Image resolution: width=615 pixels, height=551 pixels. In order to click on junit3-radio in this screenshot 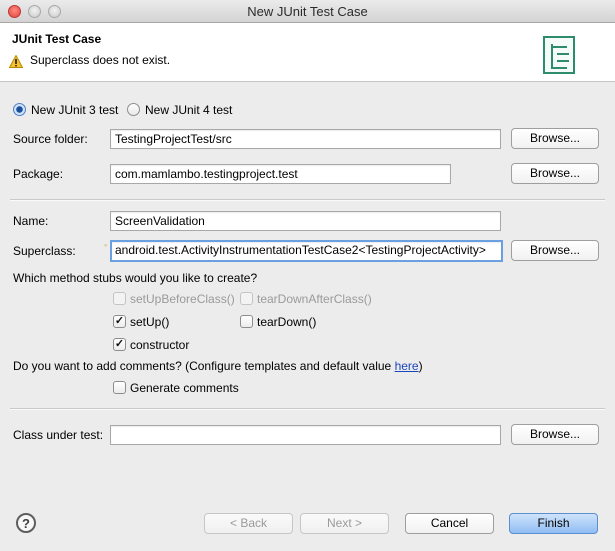, I will do `click(19, 109)`.